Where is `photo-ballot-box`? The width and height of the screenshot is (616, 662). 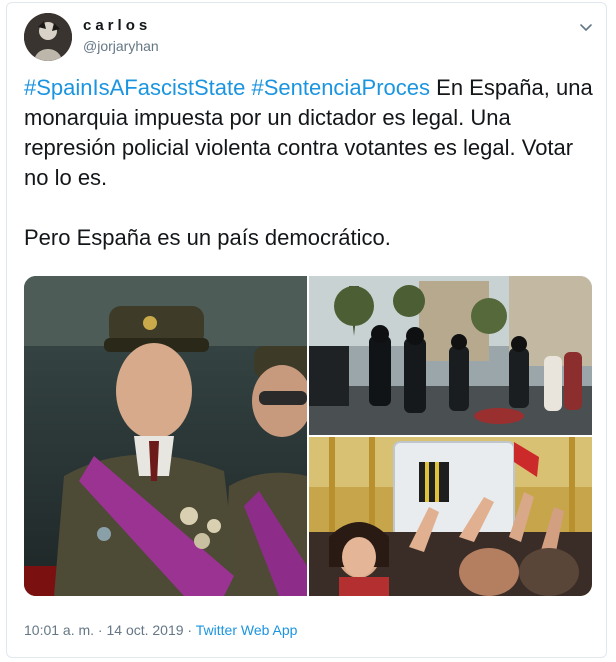 photo-ballot-box is located at coordinates (450, 516).